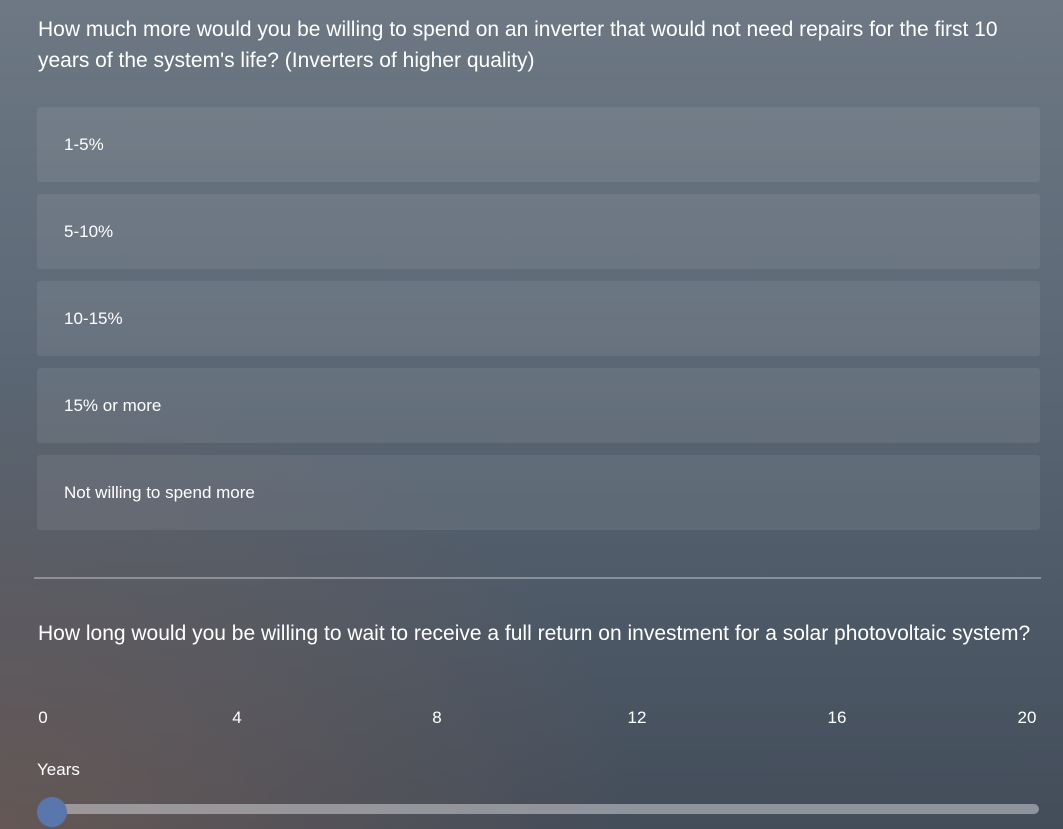  Describe the element at coordinates (531, 718) in the screenshot. I see `slider-tick-labels: 0 4 8 12 16 20` at that location.